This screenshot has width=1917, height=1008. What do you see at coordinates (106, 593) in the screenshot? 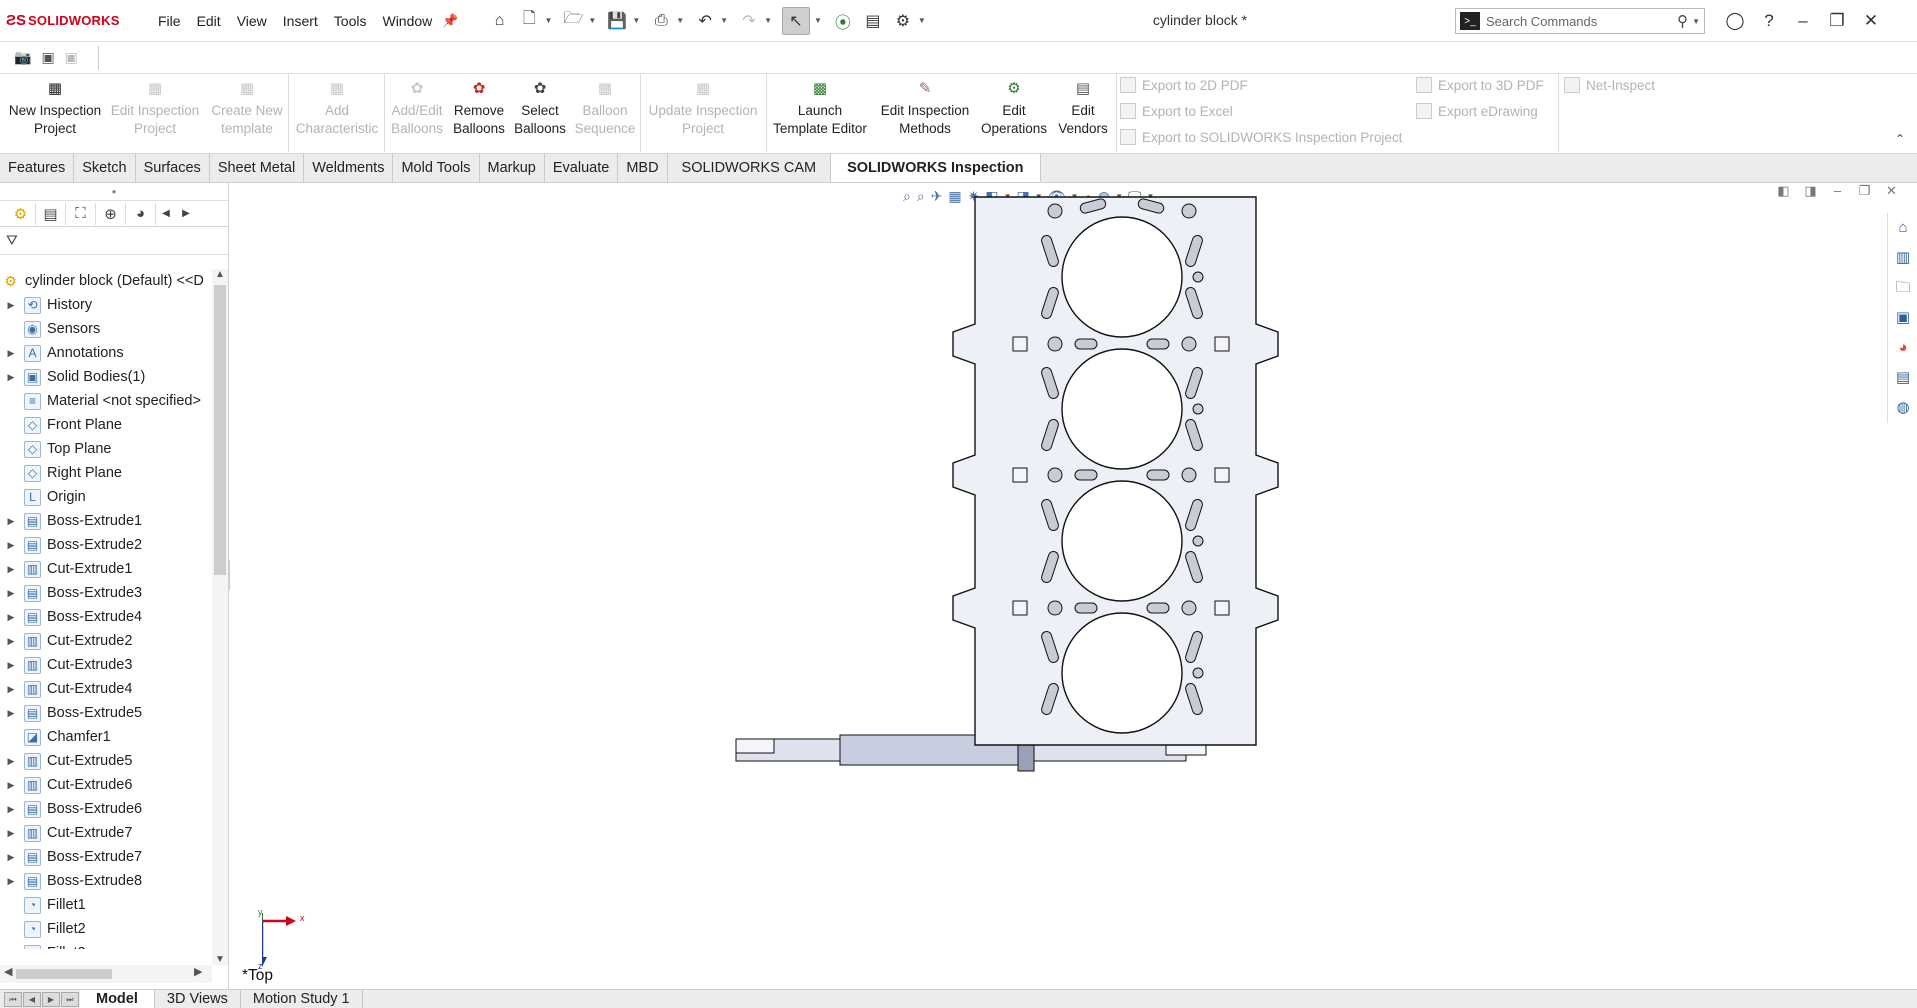
I see `tree-item: ▶ ▤ Boss-Extrude3` at bounding box center [106, 593].